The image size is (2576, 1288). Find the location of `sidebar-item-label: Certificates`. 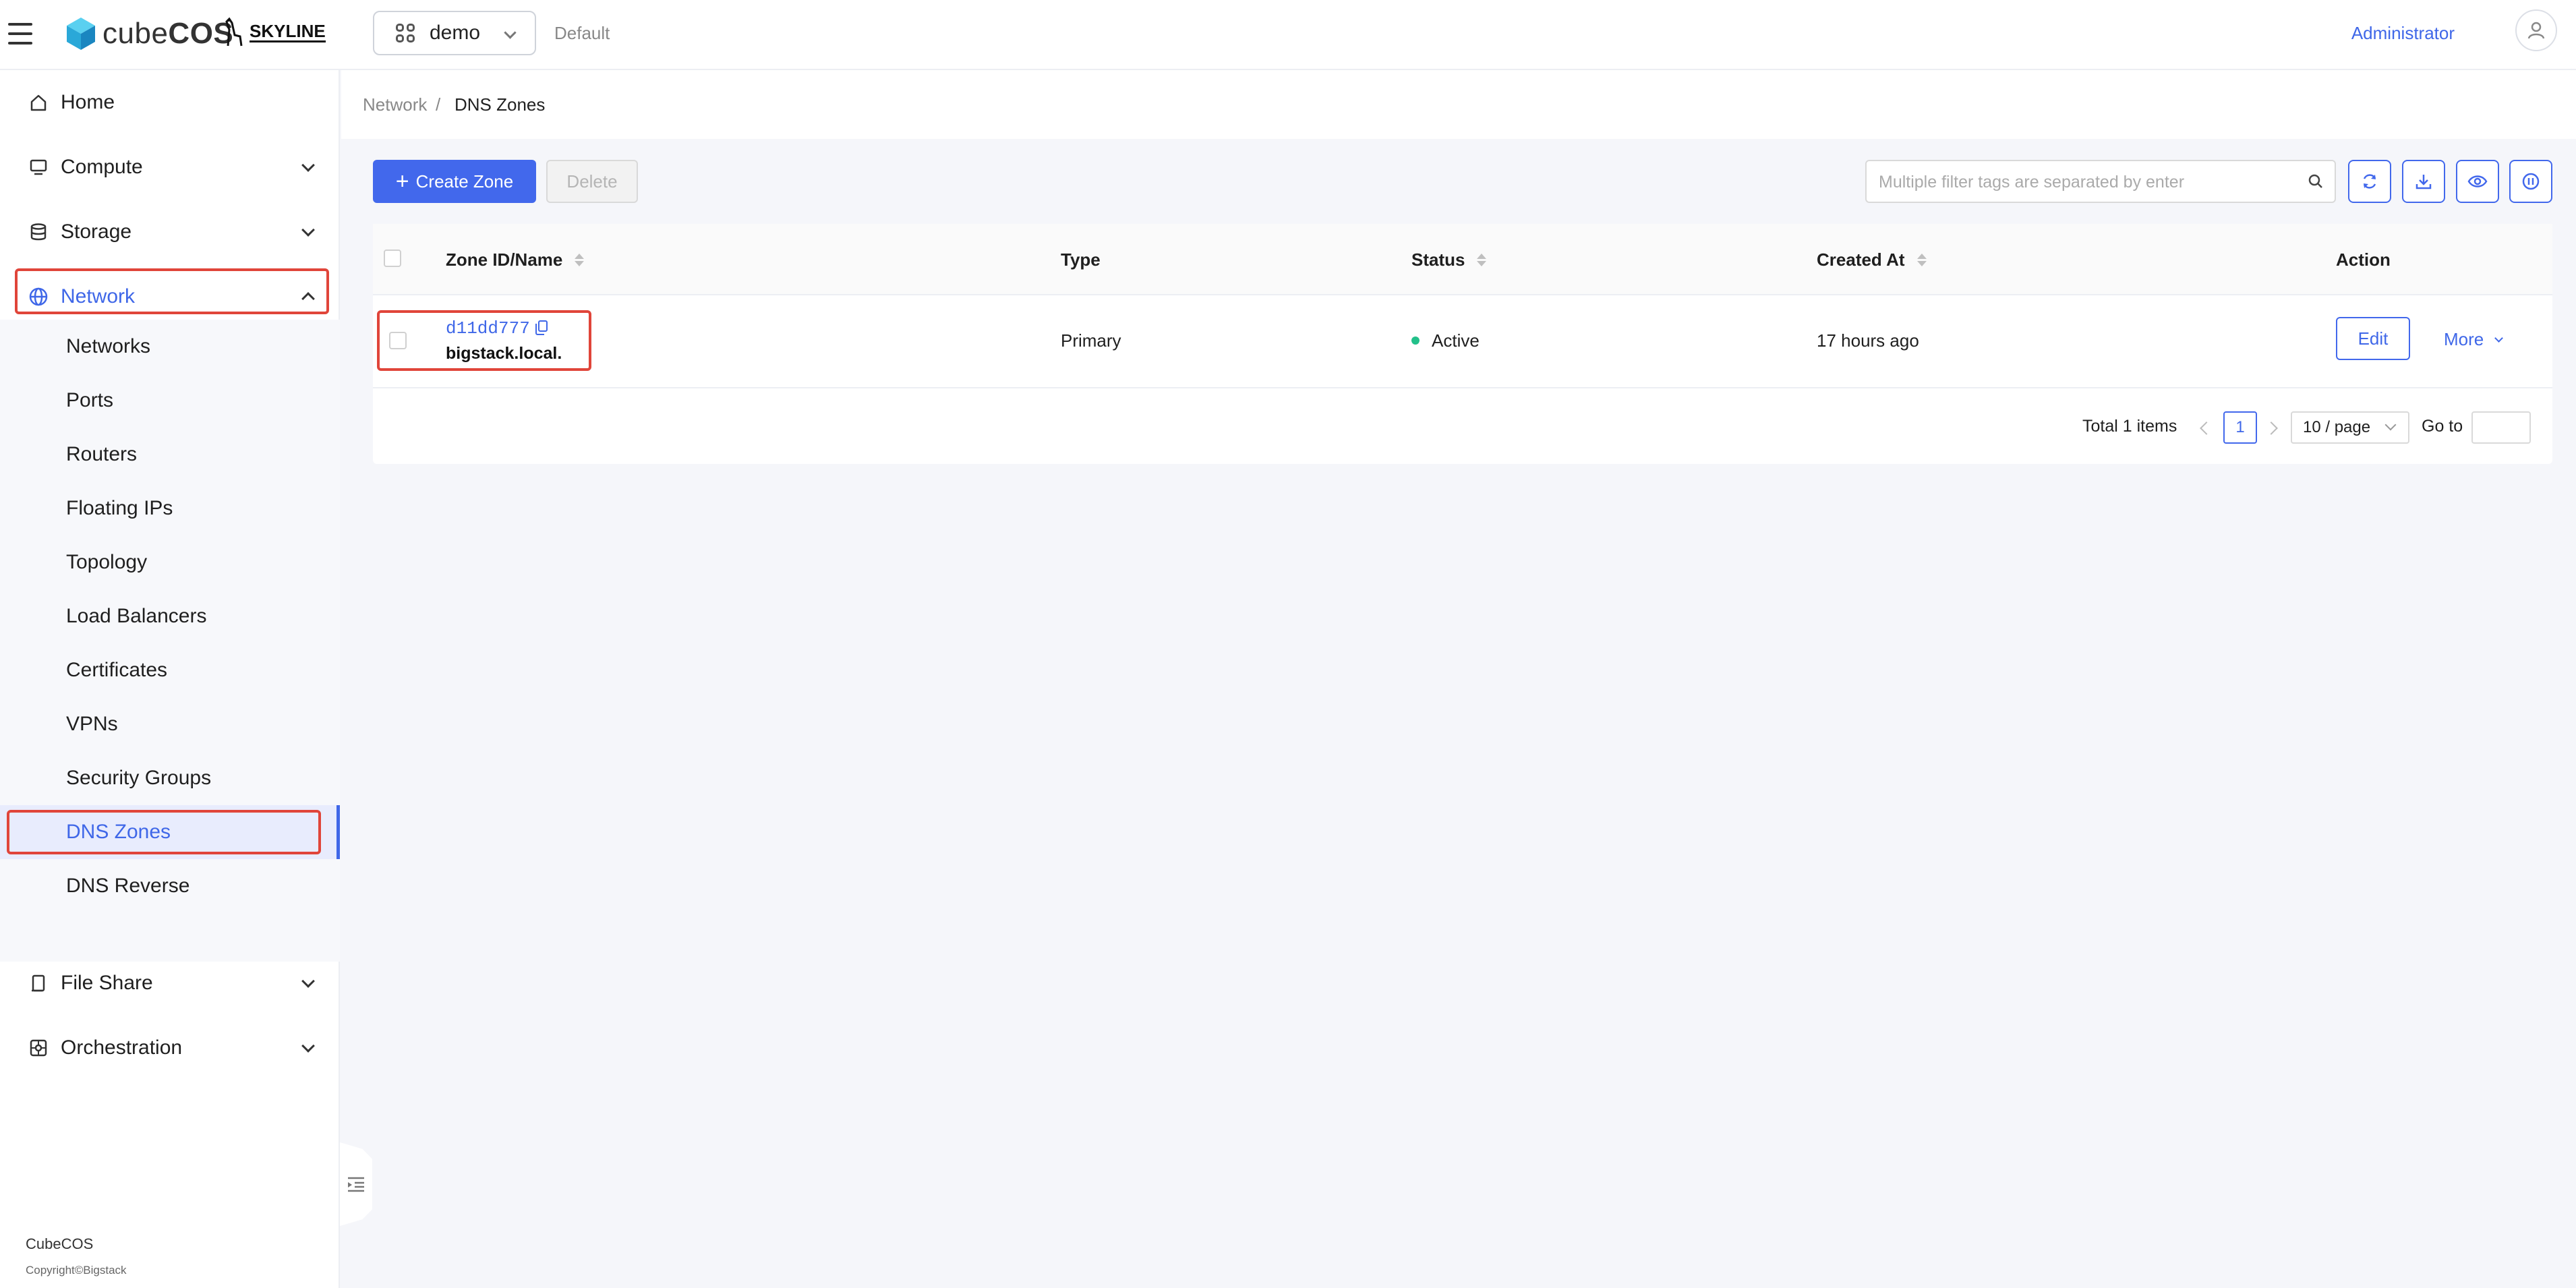

sidebar-item-label: Certificates is located at coordinates (117, 670).